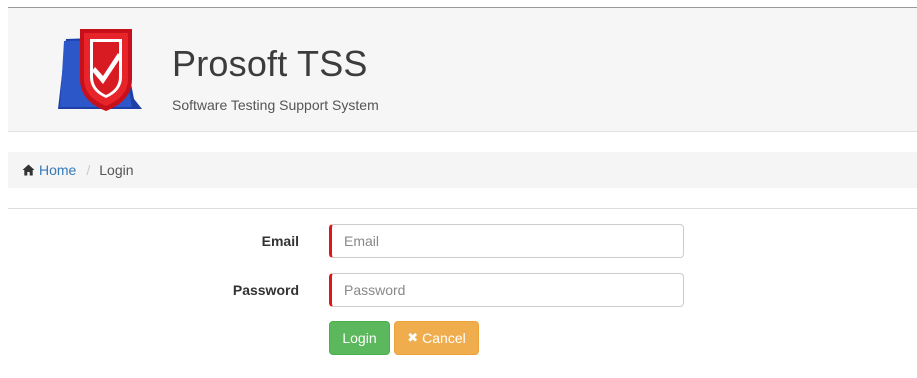 The image size is (917, 378). Describe the element at coordinates (462, 170) in the screenshot. I see `breadcrumb: Home / Login` at that location.